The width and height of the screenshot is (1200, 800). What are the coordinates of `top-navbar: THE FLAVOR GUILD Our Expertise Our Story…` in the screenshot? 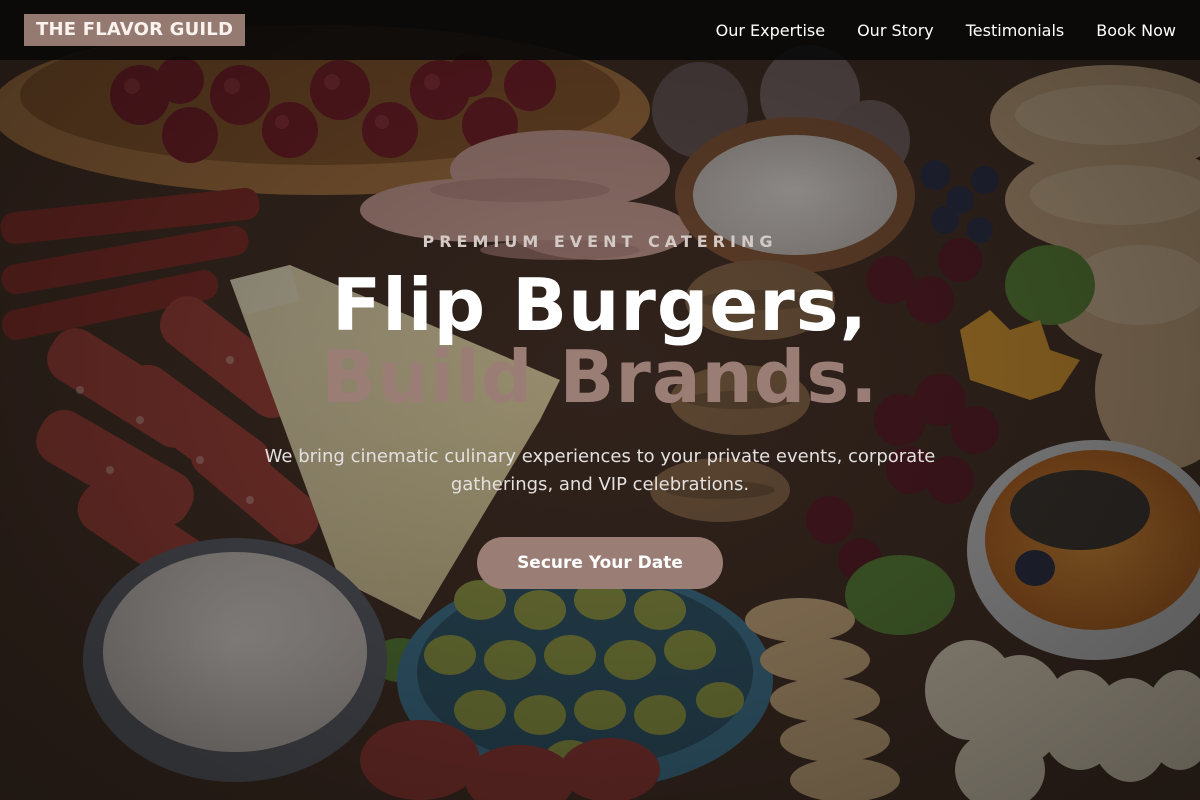 It's located at (600, 30).